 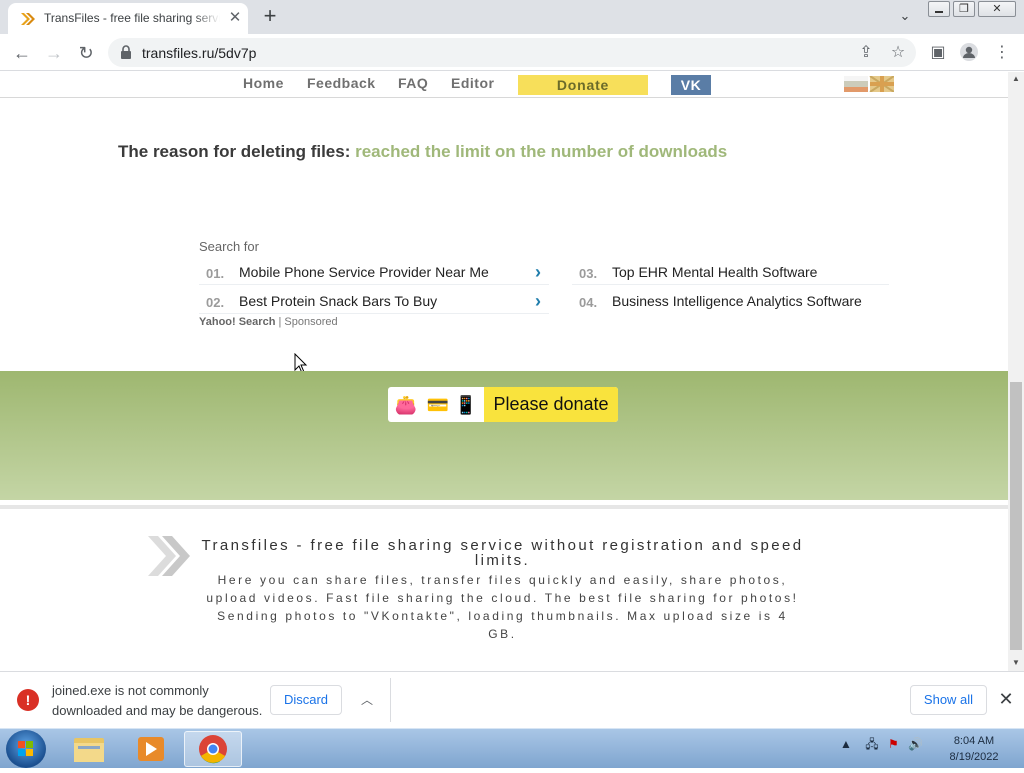 I want to click on scroll-down-icon: ▼, so click(x=1016, y=662).